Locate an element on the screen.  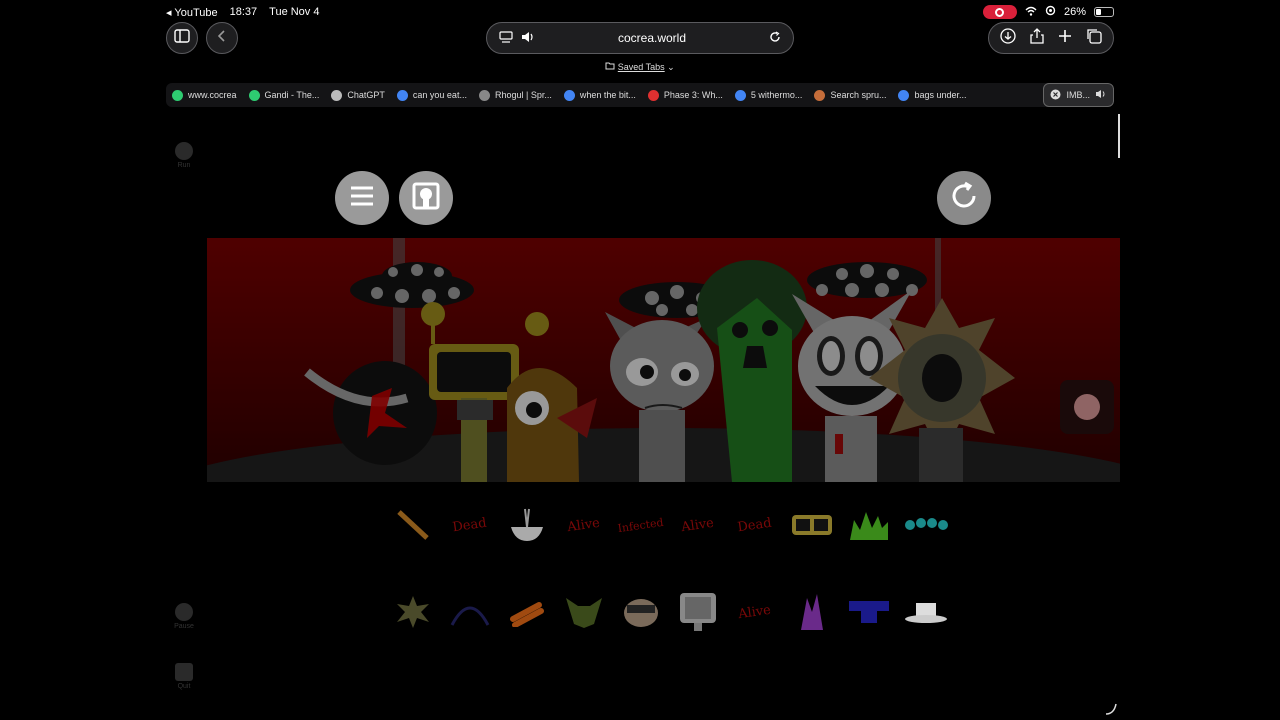
record-button is located at coordinates (1087, 407).